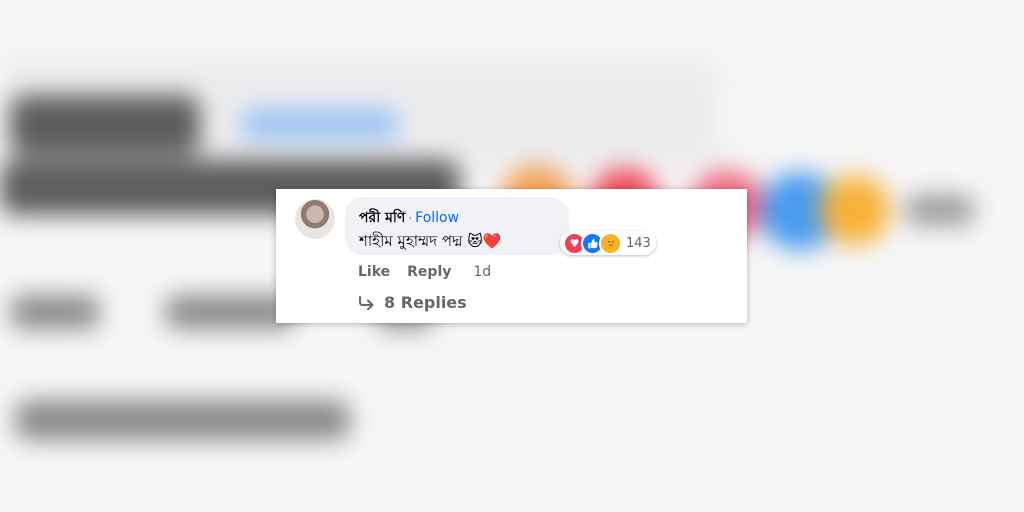 Image resolution: width=1024 pixels, height=512 pixels. What do you see at coordinates (374, 272) in the screenshot?
I see `like-button: Like` at bounding box center [374, 272].